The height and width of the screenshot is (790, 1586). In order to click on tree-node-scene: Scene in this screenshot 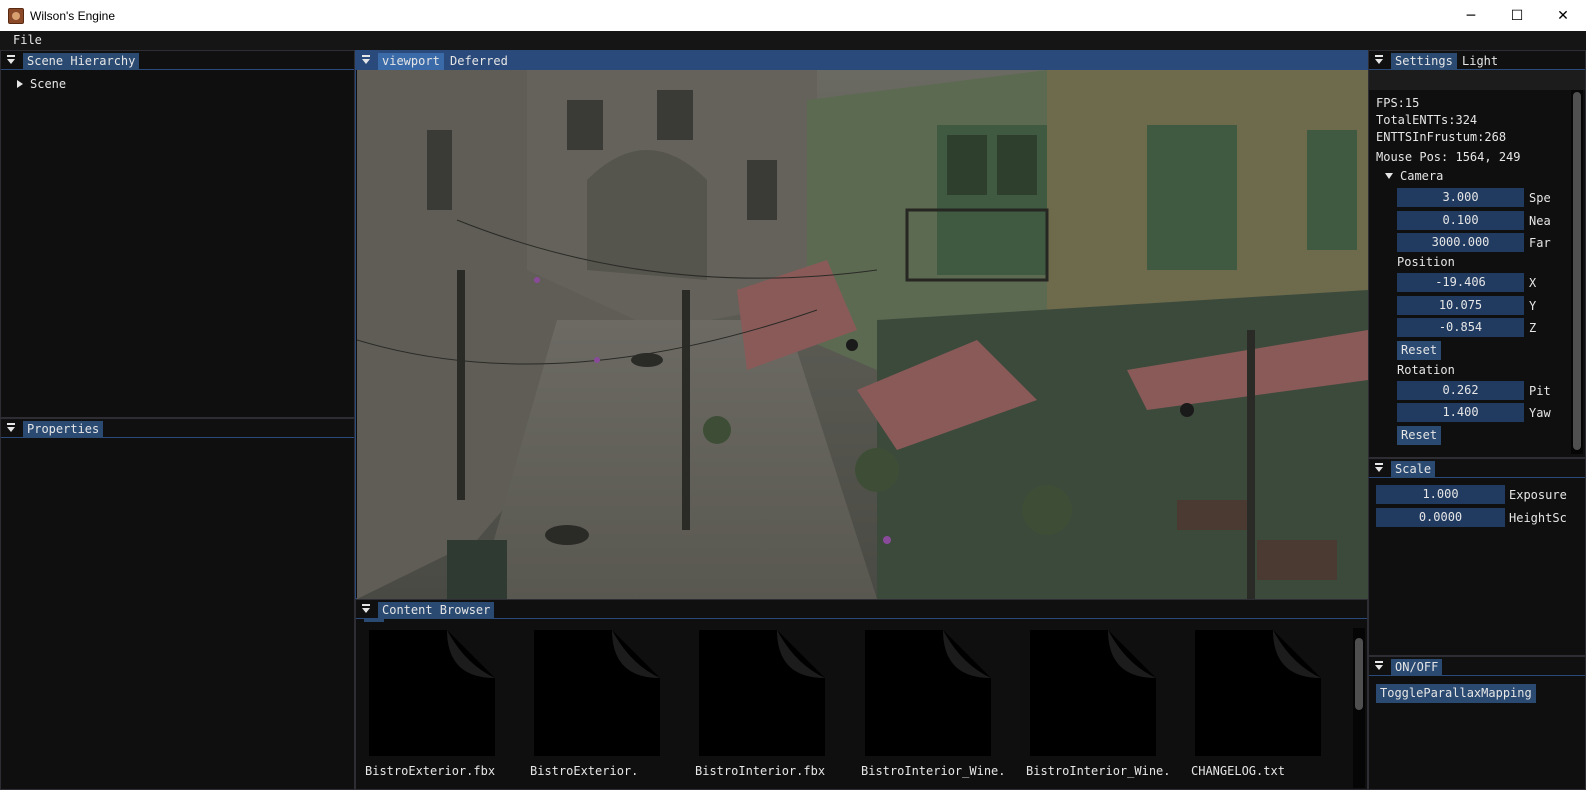, I will do `click(41, 84)`.